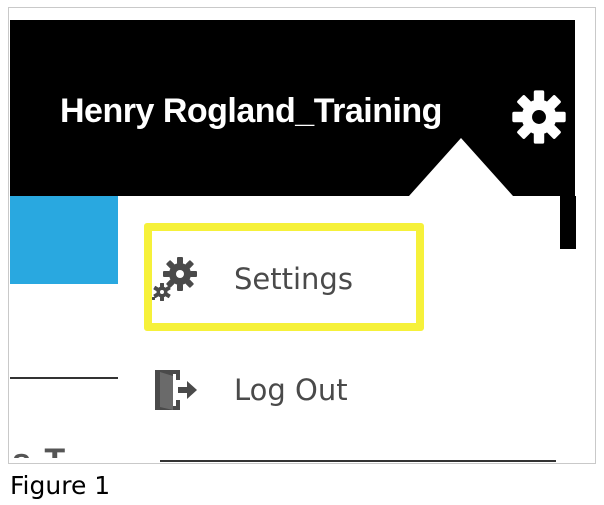 The height and width of the screenshot is (505, 604). I want to click on logout-icon, so click(175, 390).